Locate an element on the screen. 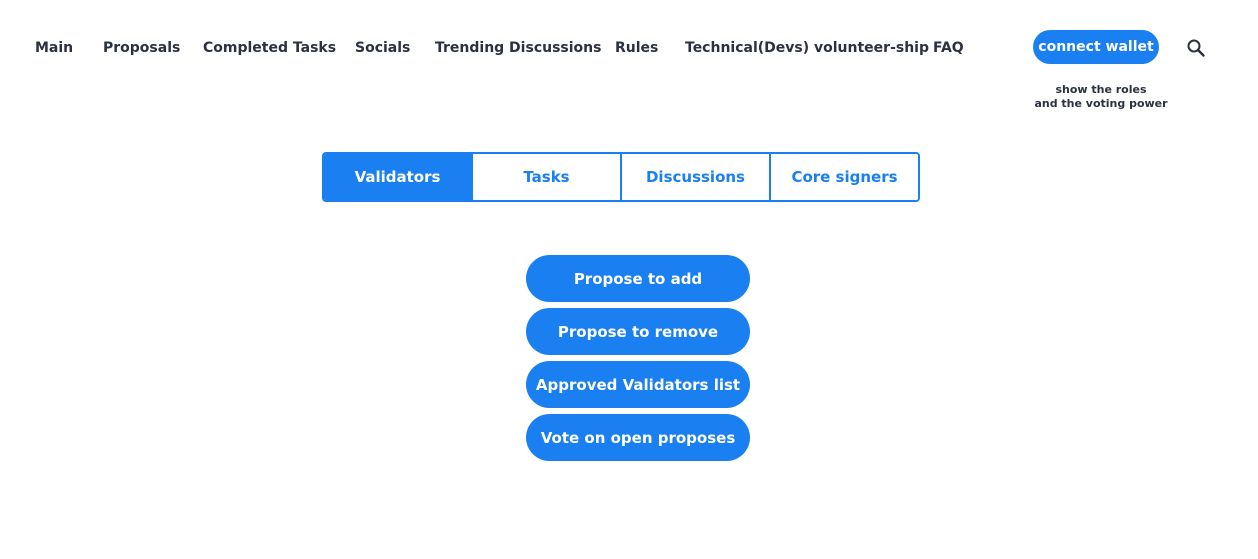 The width and height of the screenshot is (1258, 559). nav-link-main: Main is located at coordinates (54, 48).